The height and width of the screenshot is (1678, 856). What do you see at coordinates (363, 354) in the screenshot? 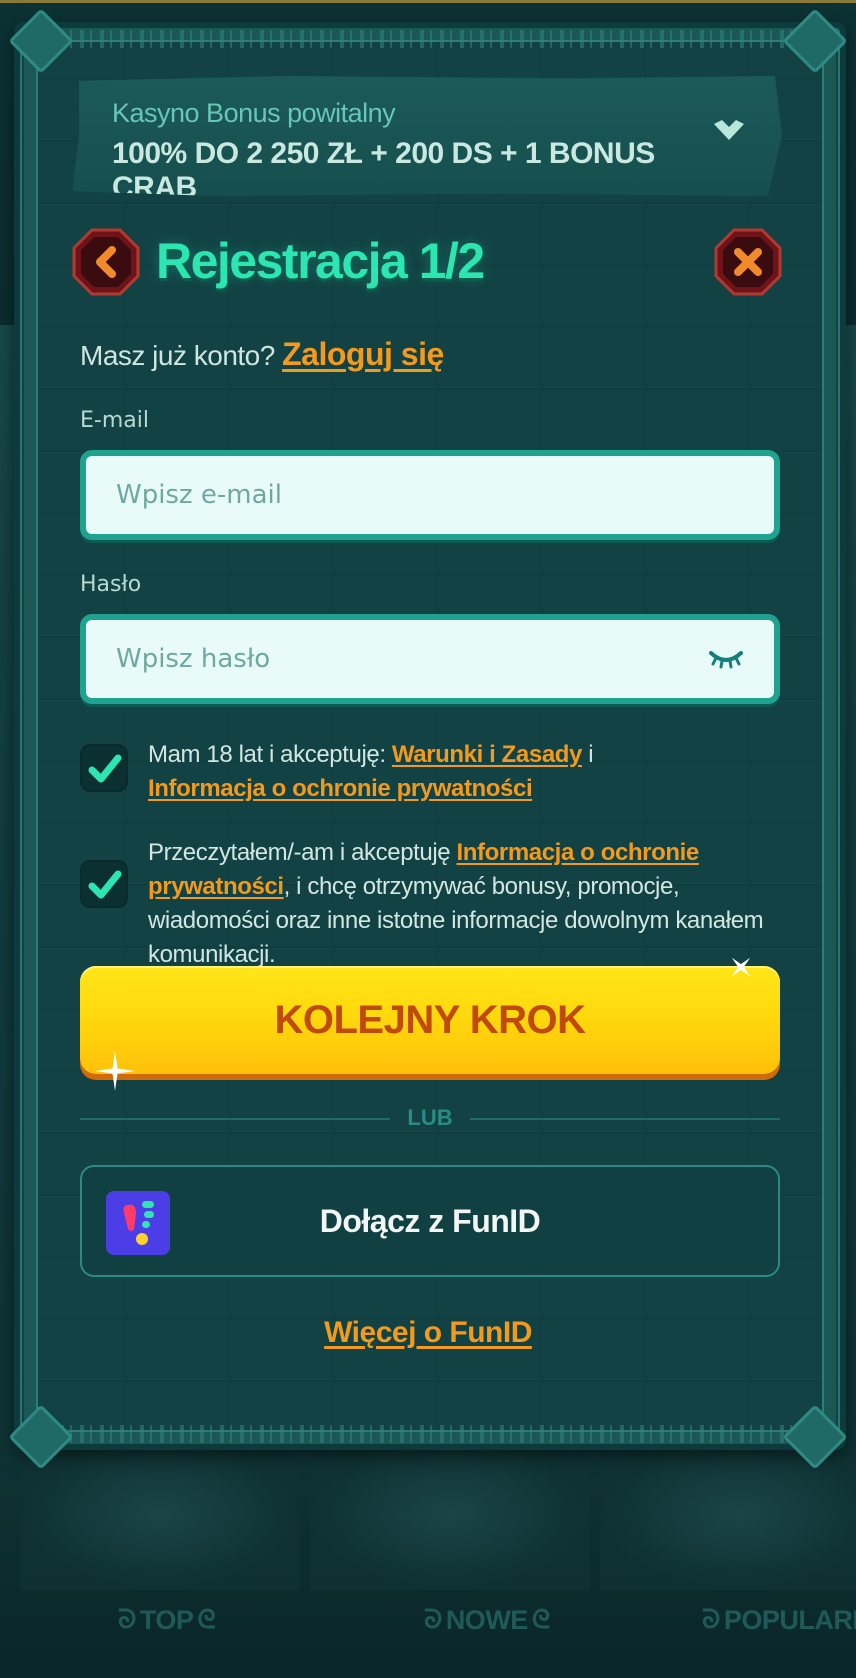
I see `login-link: Zaloguj się` at bounding box center [363, 354].